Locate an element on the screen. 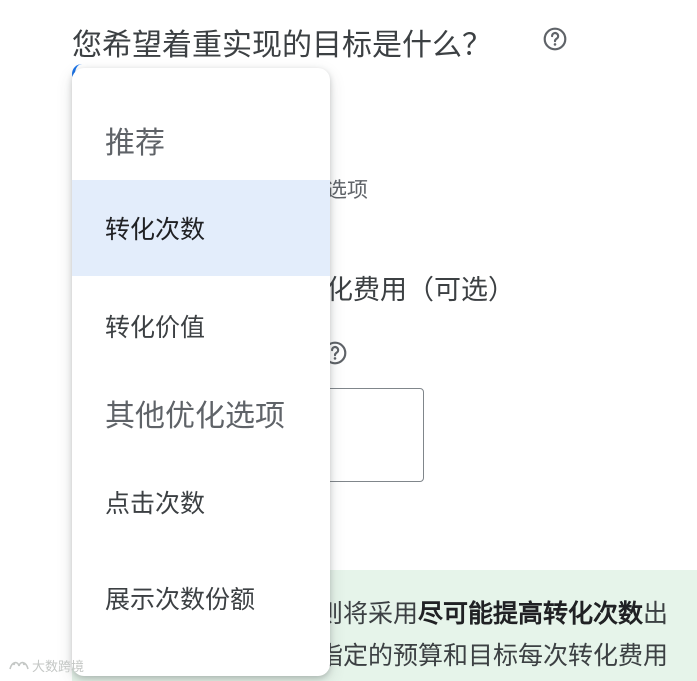 The height and width of the screenshot is (681, 697). menu-group-header-recommended: 推荐 is located at coordinates (135, 143).